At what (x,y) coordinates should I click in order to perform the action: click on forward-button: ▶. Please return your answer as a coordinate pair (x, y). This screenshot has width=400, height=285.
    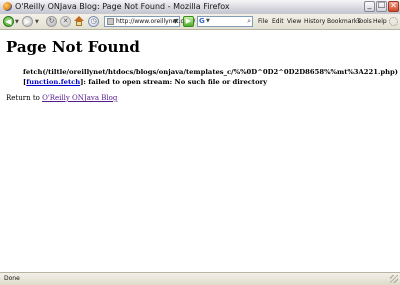
    Looking at the image, I should click on (27, 21).